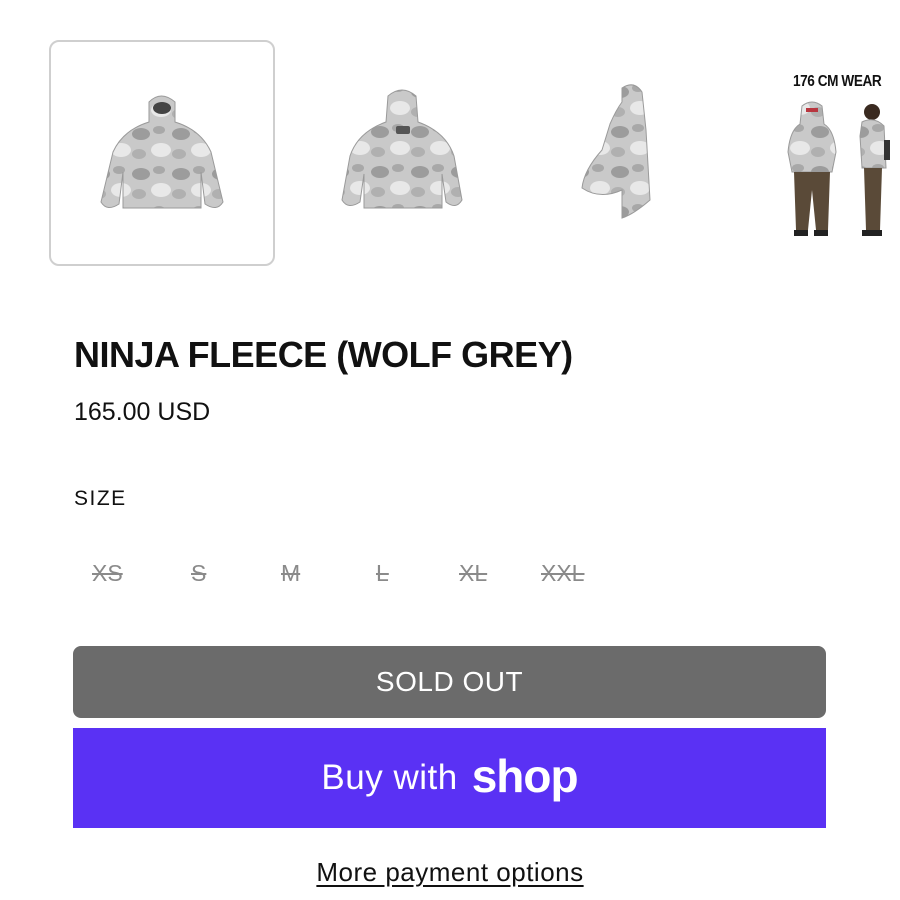 This screenshot has height=900, width=900. I want to click on size-option-xl: XL, so click(473, 573).